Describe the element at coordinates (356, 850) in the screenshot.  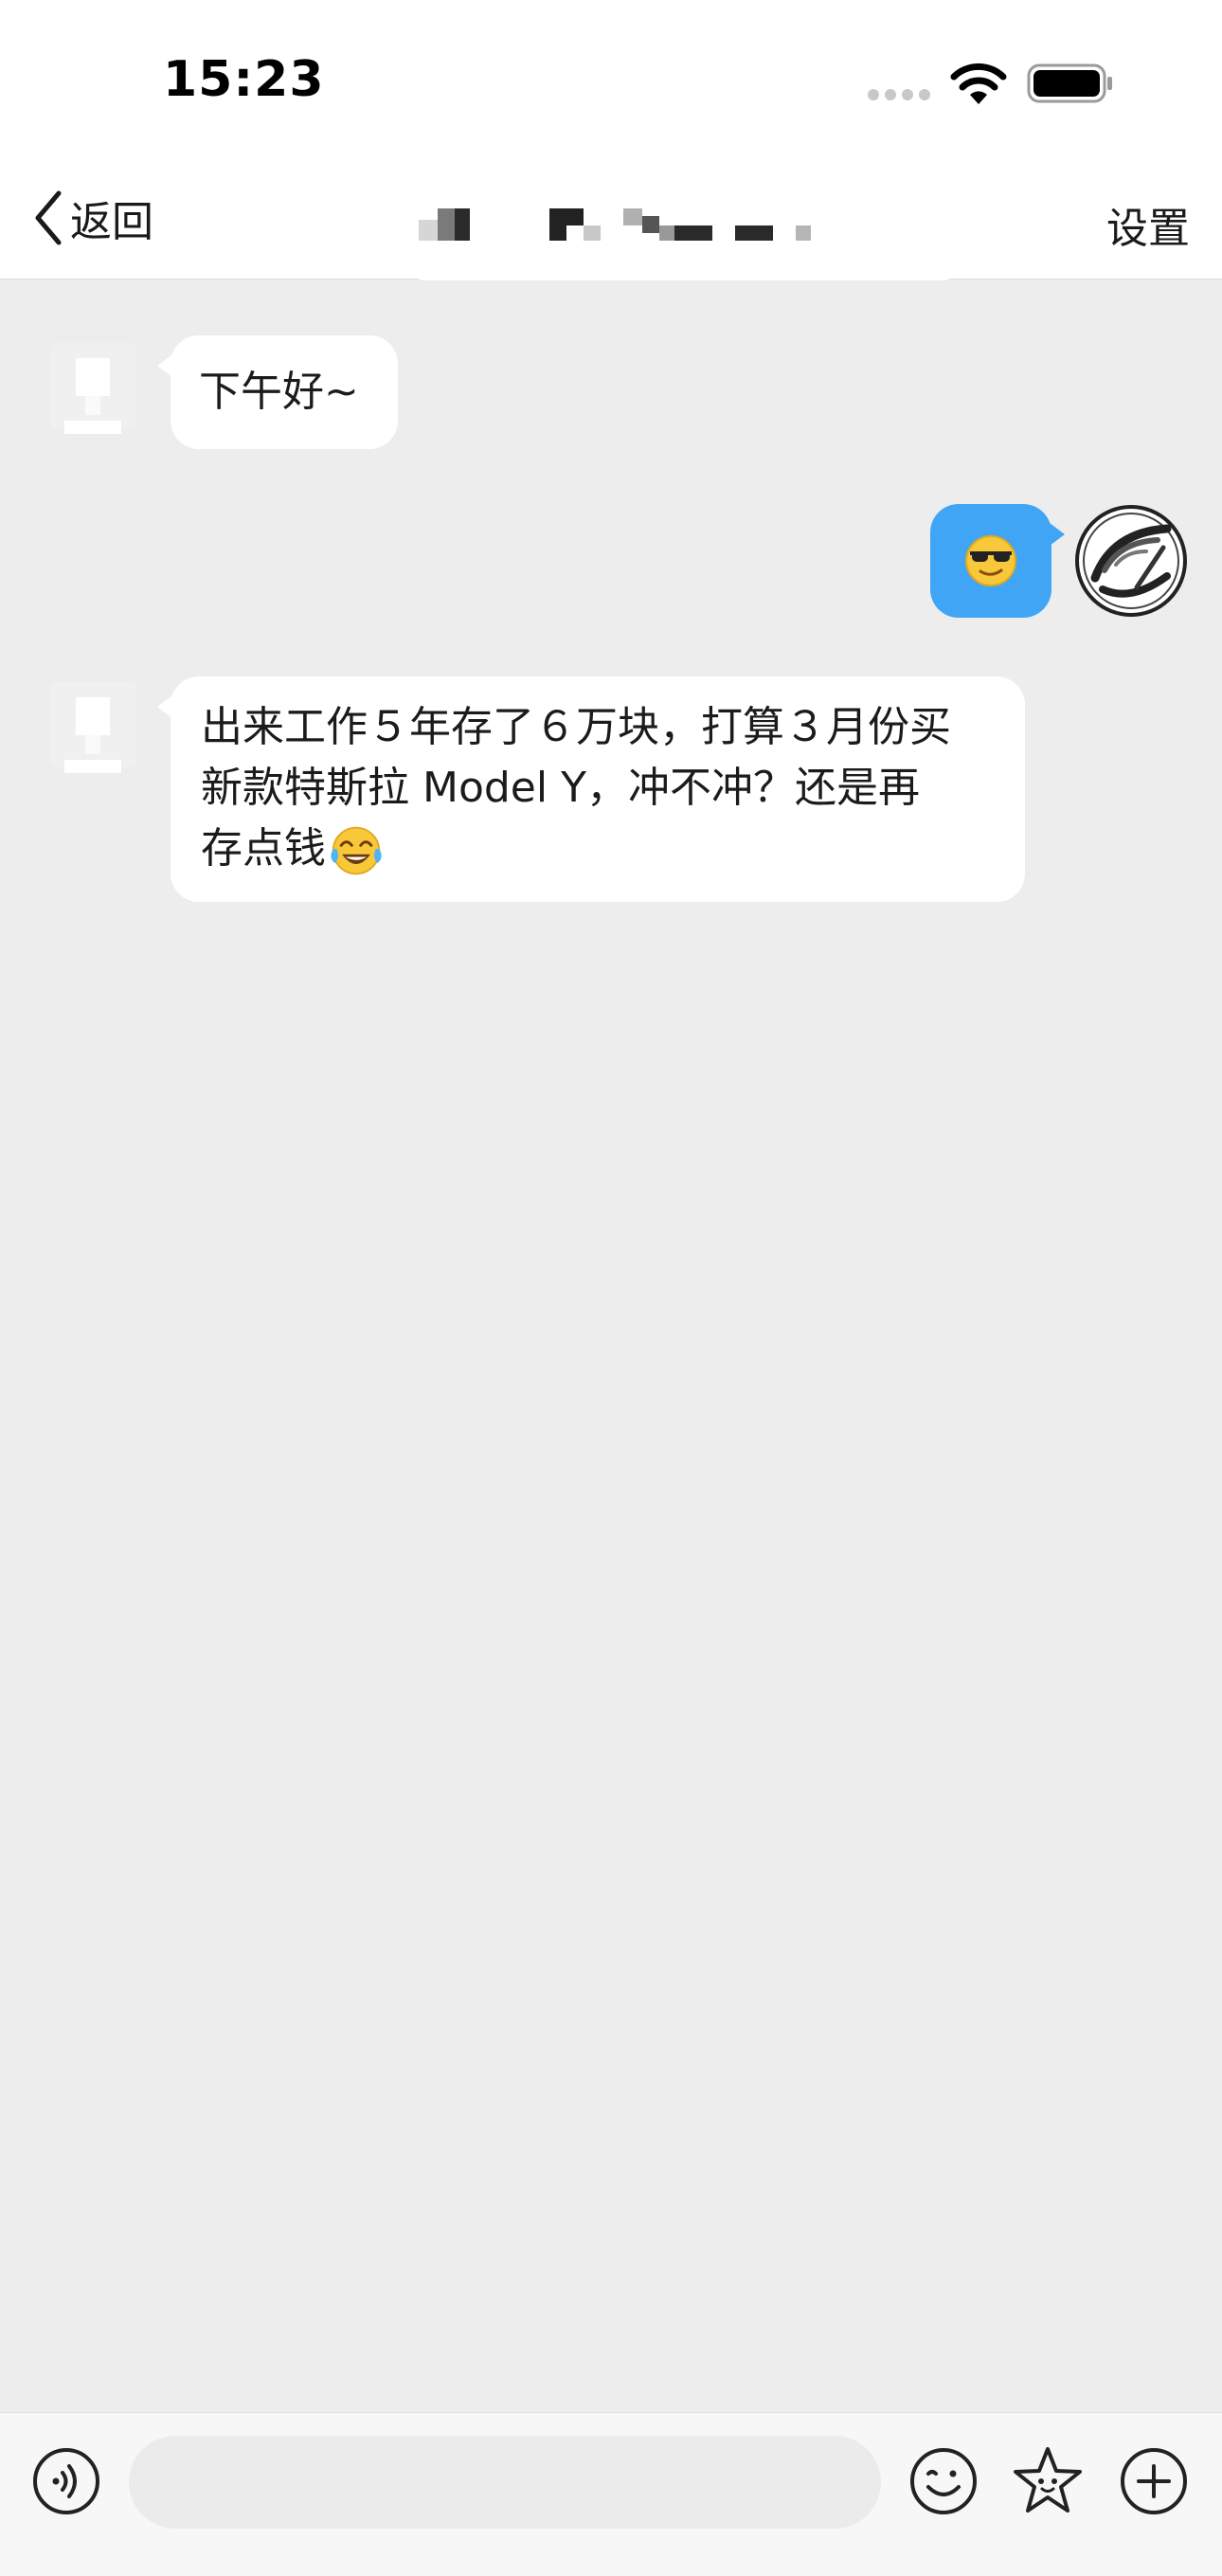
I see `tears-of-joy-emoji` at that location.